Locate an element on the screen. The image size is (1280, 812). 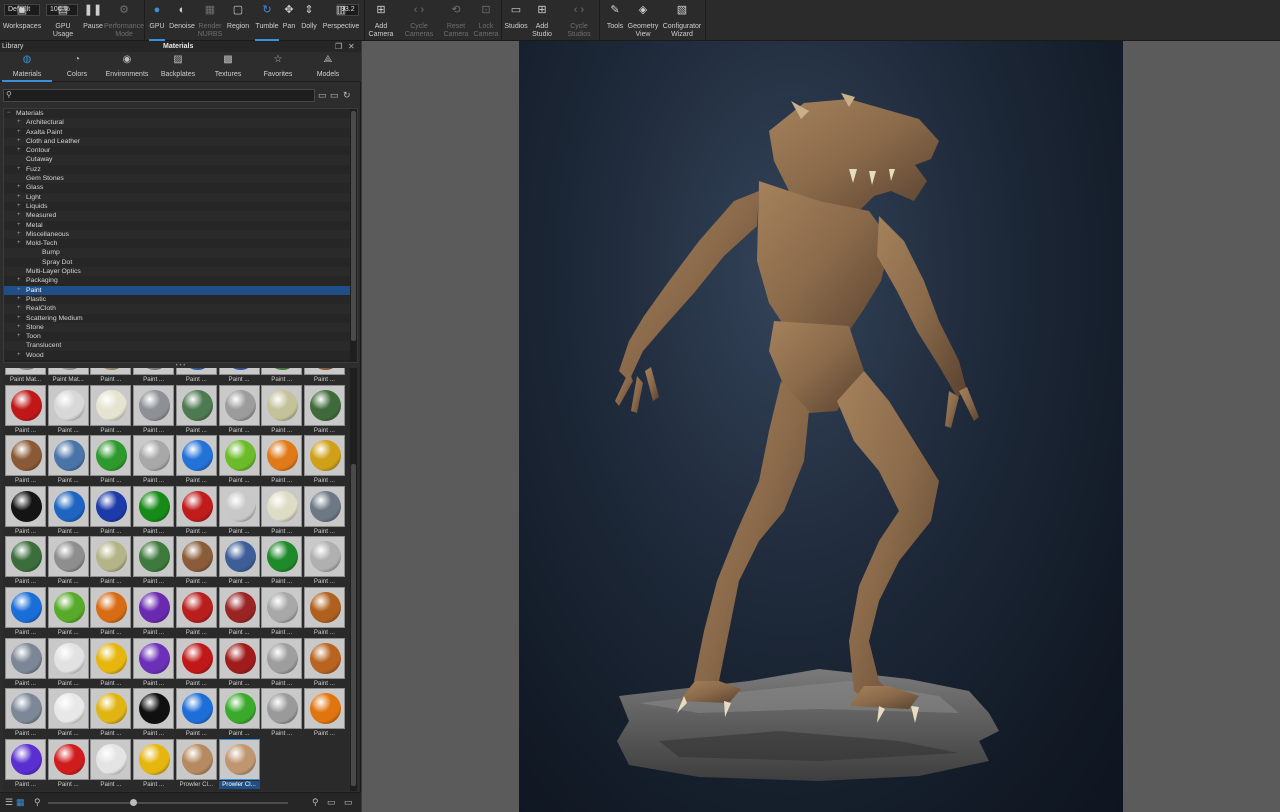
tree-item: + Glass is located at coordinates (180, 188).